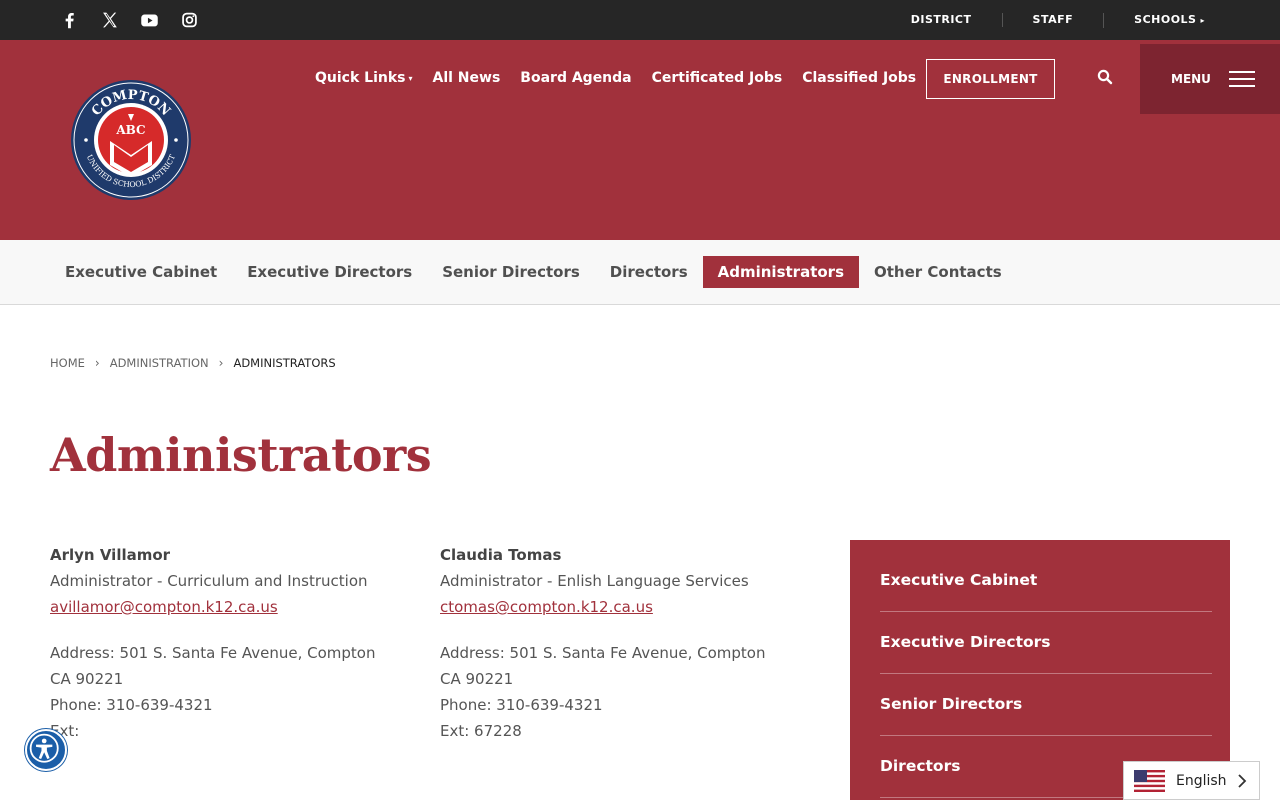  What do you see at coordinates (1191, 79) in the screenshot?
I see `menu-label: MENU` at bounding box center [1191, 79].